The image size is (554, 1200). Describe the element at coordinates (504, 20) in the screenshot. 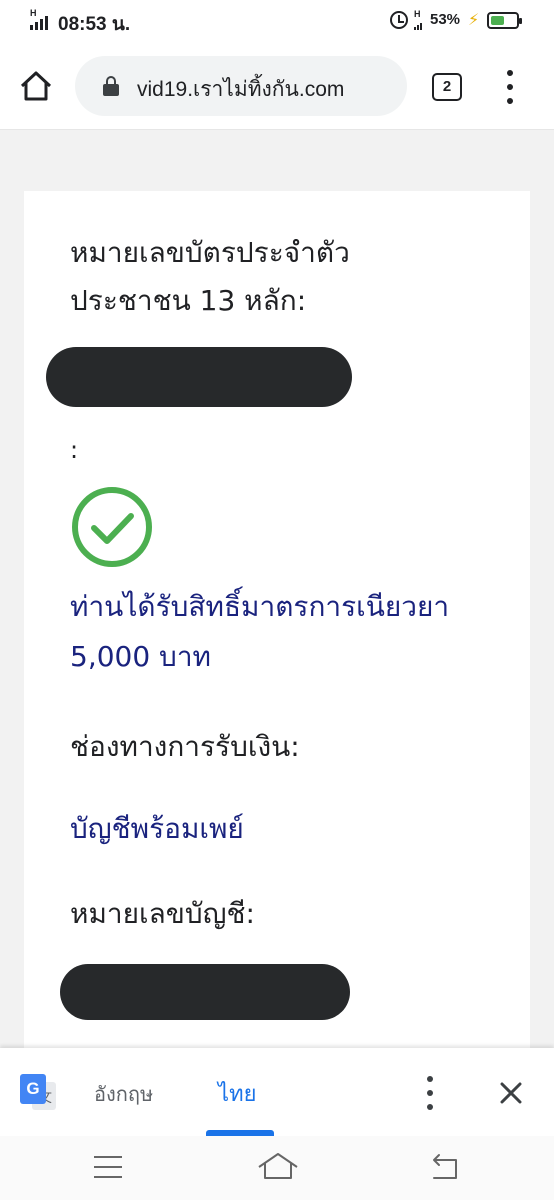

I see `battery-icon` at that location.